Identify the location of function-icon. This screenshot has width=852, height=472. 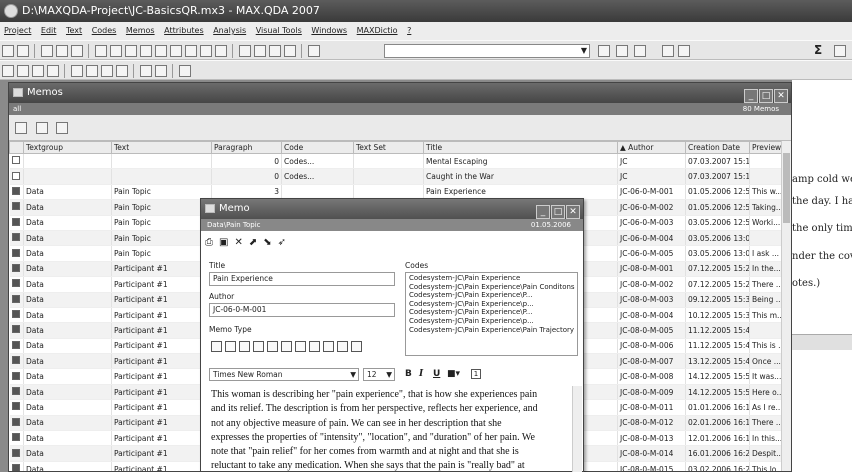
(191, 51).